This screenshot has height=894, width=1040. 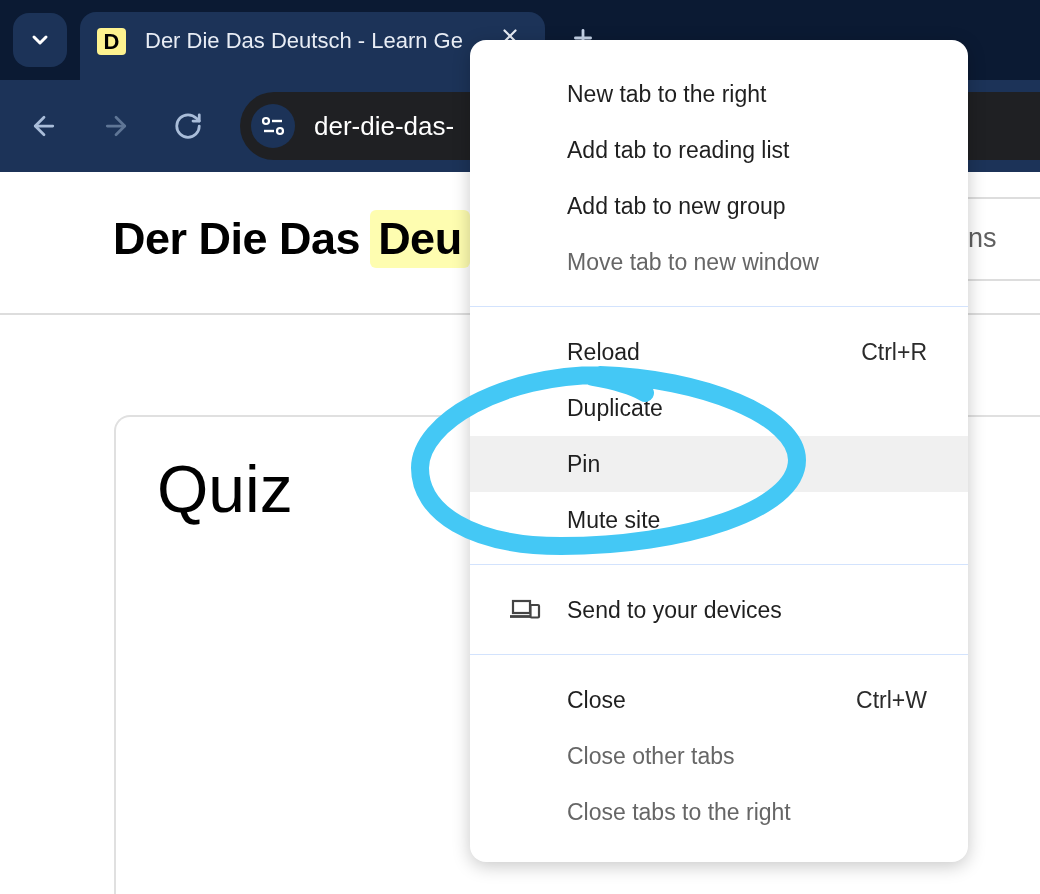 What do you see at coordinates (111, 41) in the screenshot?
I see `favicon: D` at bounding box center [111, 41].